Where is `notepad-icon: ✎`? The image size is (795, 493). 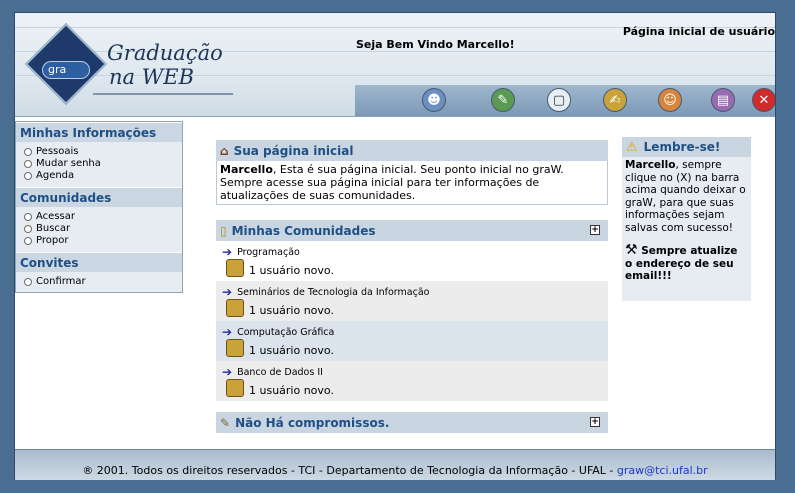 notepad-icon: ✎ is located at coordinates (225, 422).